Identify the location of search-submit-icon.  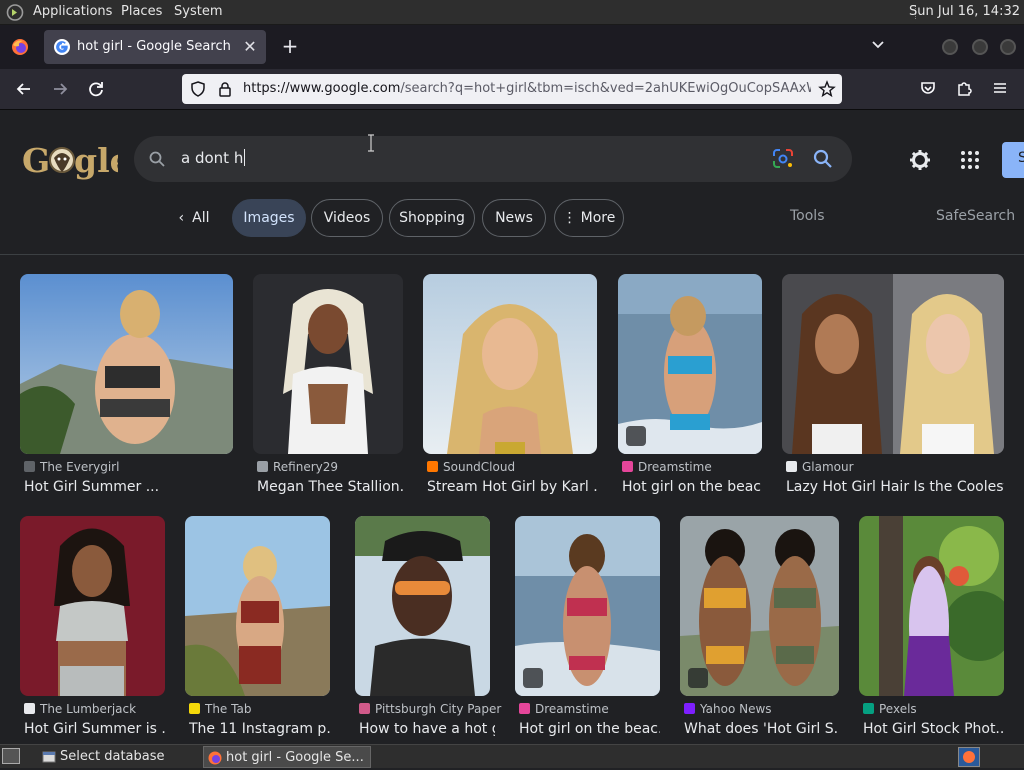
(823, 159).